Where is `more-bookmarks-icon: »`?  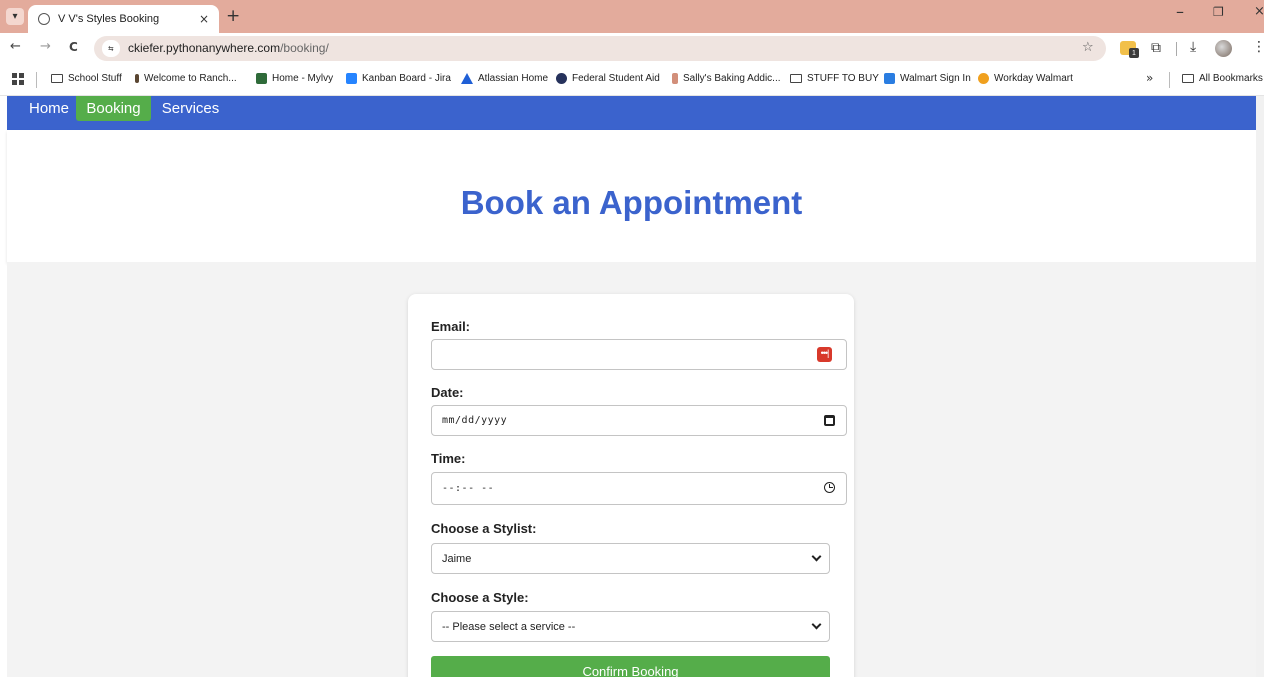 more-bookmarks-icon: » is located at coordinates (1149, 78).